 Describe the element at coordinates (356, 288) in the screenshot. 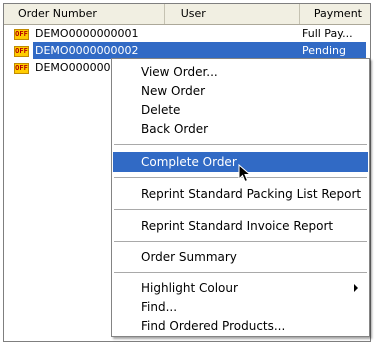

I see `chevron-right-icon` at that location.